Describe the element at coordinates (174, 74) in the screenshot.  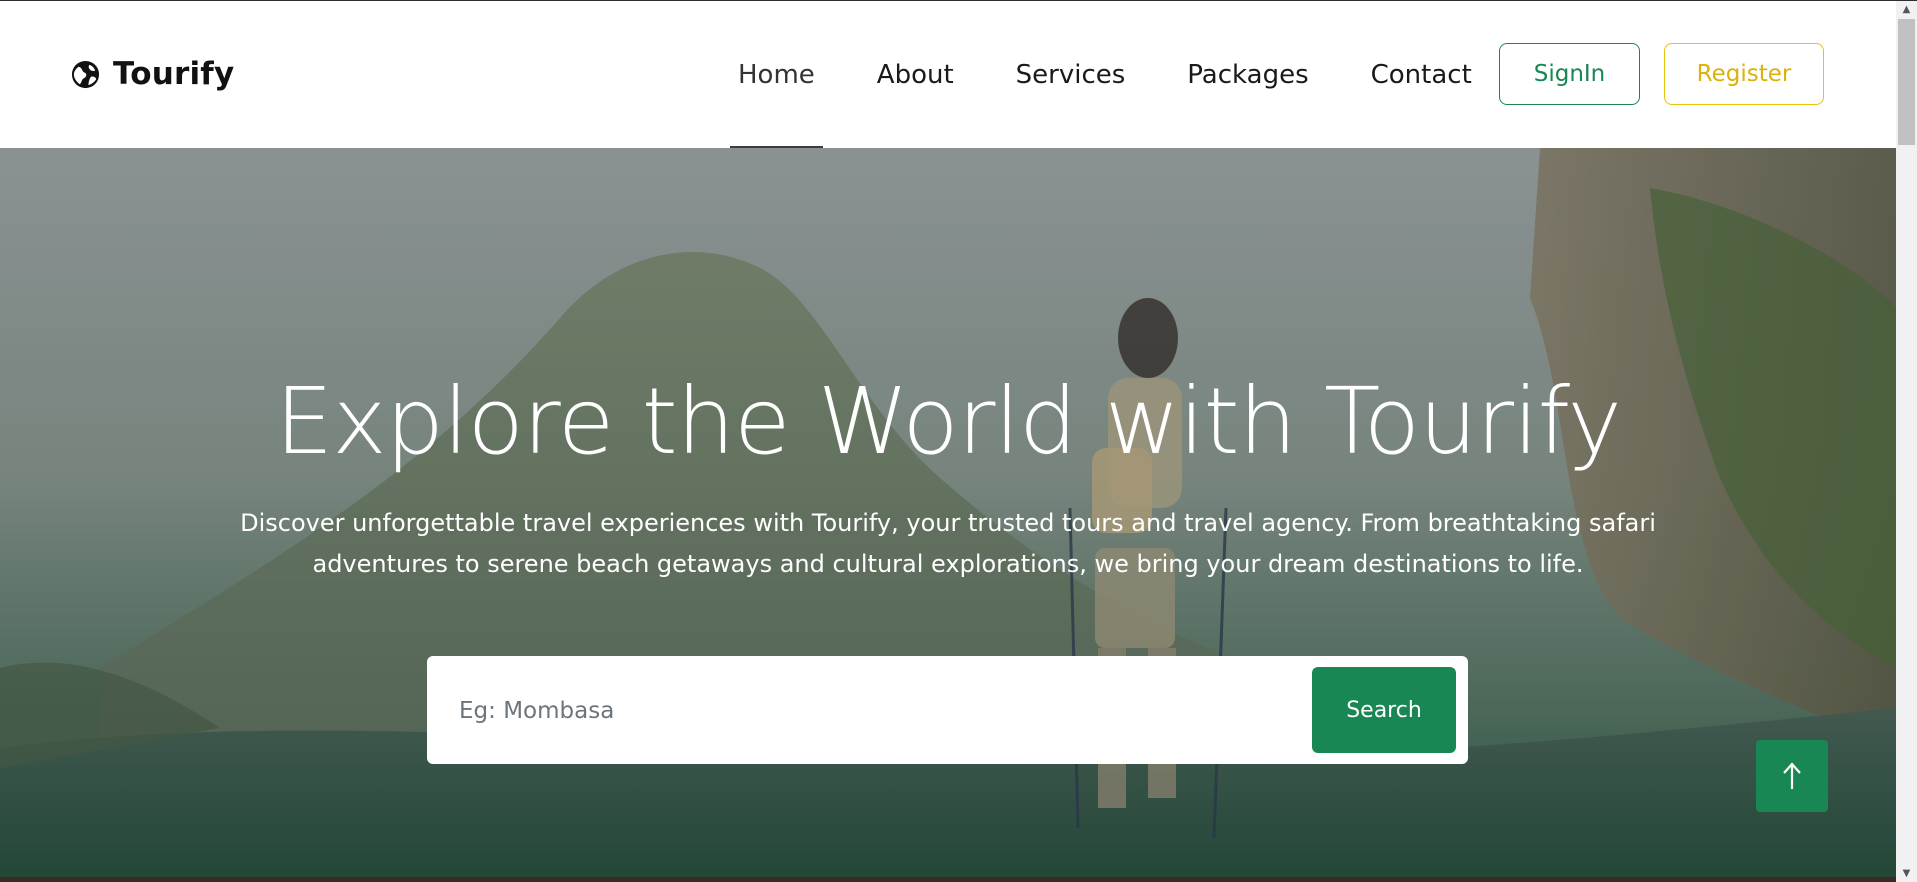
I see `brand-name: Tourify` at that location.